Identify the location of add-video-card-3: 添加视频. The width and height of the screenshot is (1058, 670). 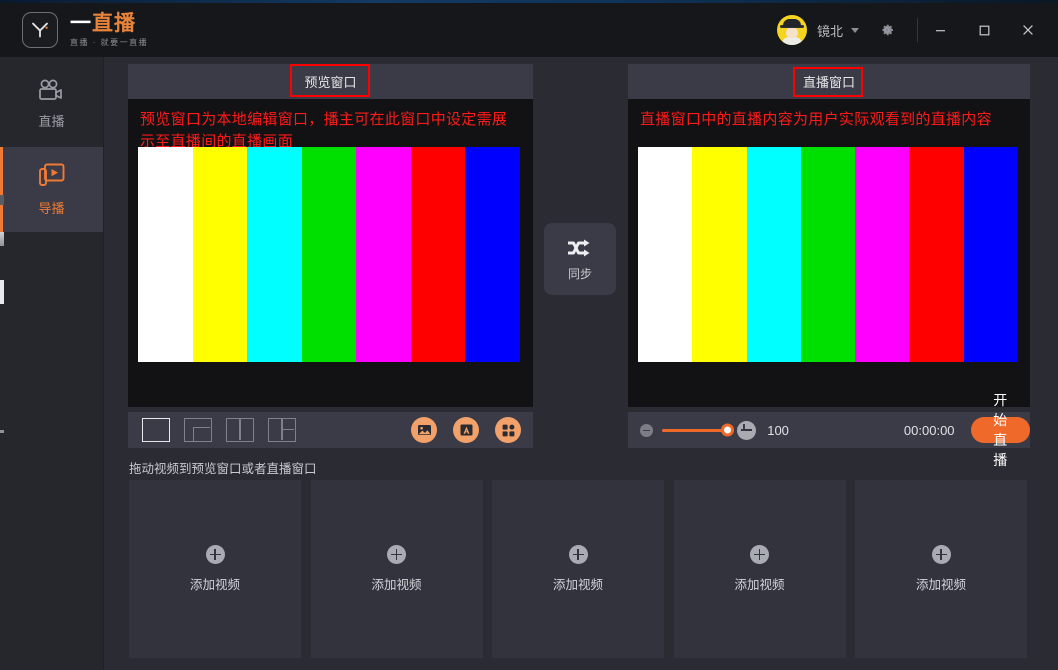
(578, 569).